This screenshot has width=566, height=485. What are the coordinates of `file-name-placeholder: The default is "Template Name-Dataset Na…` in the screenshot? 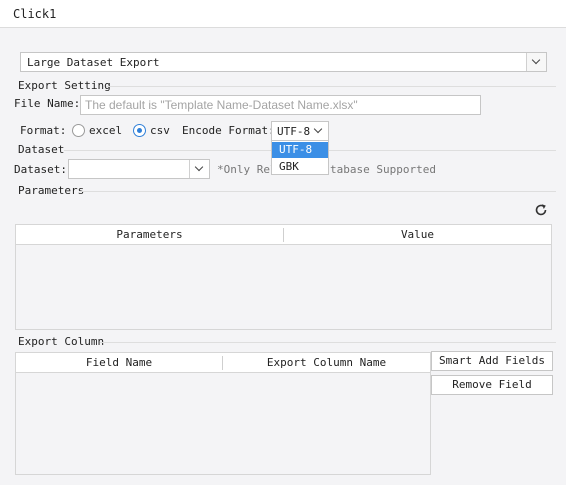 It's located at (221, 105).